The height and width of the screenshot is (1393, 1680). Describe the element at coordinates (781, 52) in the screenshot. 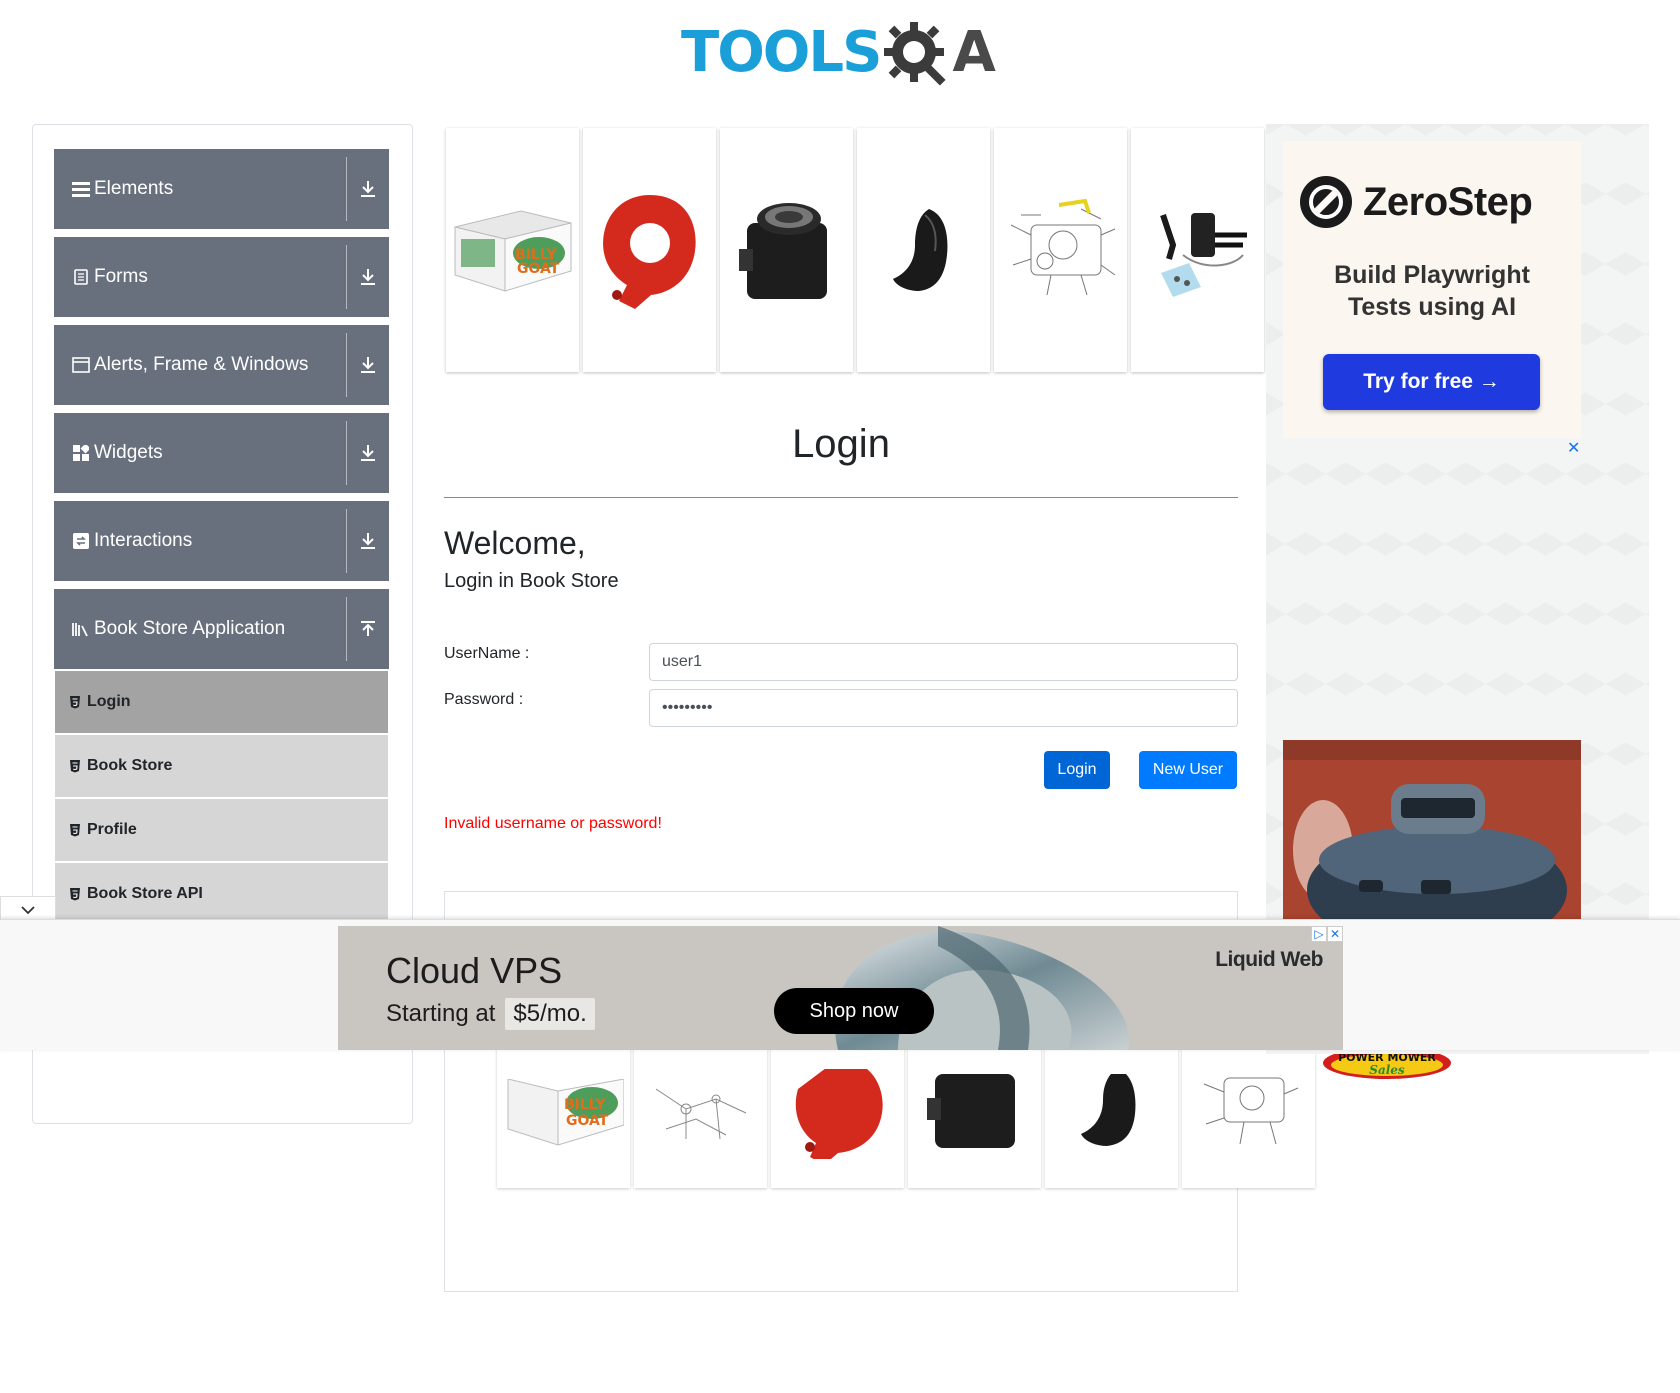

I see `logo-tools-text: TOOLS` at that location.